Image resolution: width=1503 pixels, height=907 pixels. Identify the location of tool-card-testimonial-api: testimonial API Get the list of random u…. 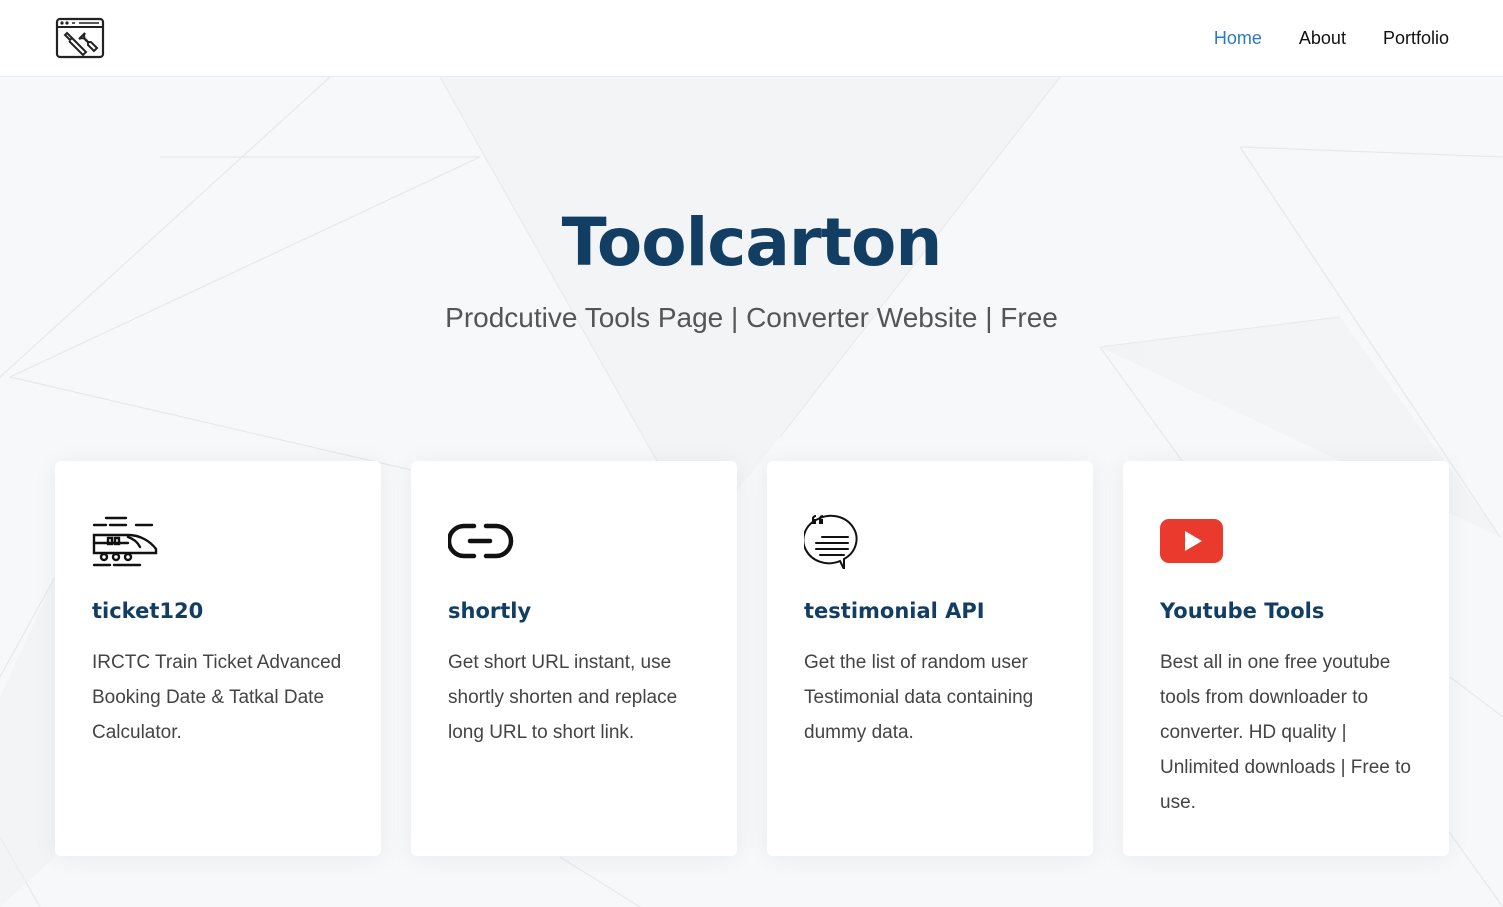
(930, 658).